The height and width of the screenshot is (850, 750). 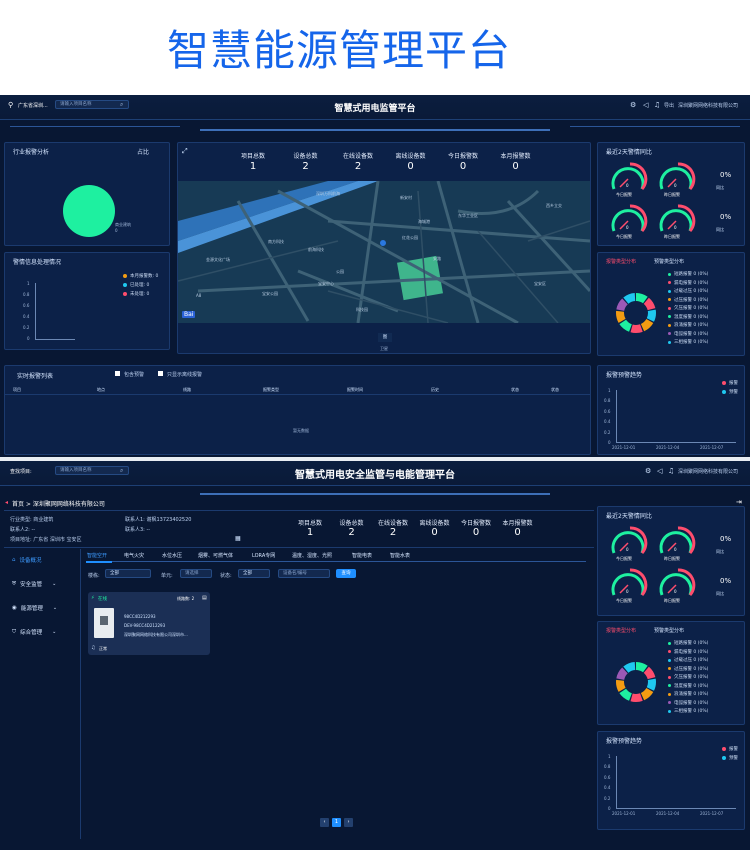 I want to click on distribution-legend-item: 三相报警 0 (0%), so click(x=688, y=342).